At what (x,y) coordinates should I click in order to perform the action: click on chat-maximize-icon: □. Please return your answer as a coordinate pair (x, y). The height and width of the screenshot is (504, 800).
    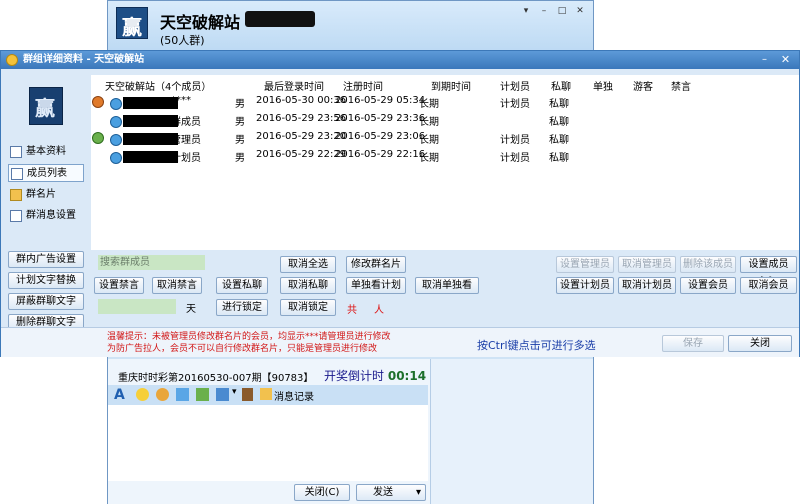
    Looking at the image, I should click on (562, 11).